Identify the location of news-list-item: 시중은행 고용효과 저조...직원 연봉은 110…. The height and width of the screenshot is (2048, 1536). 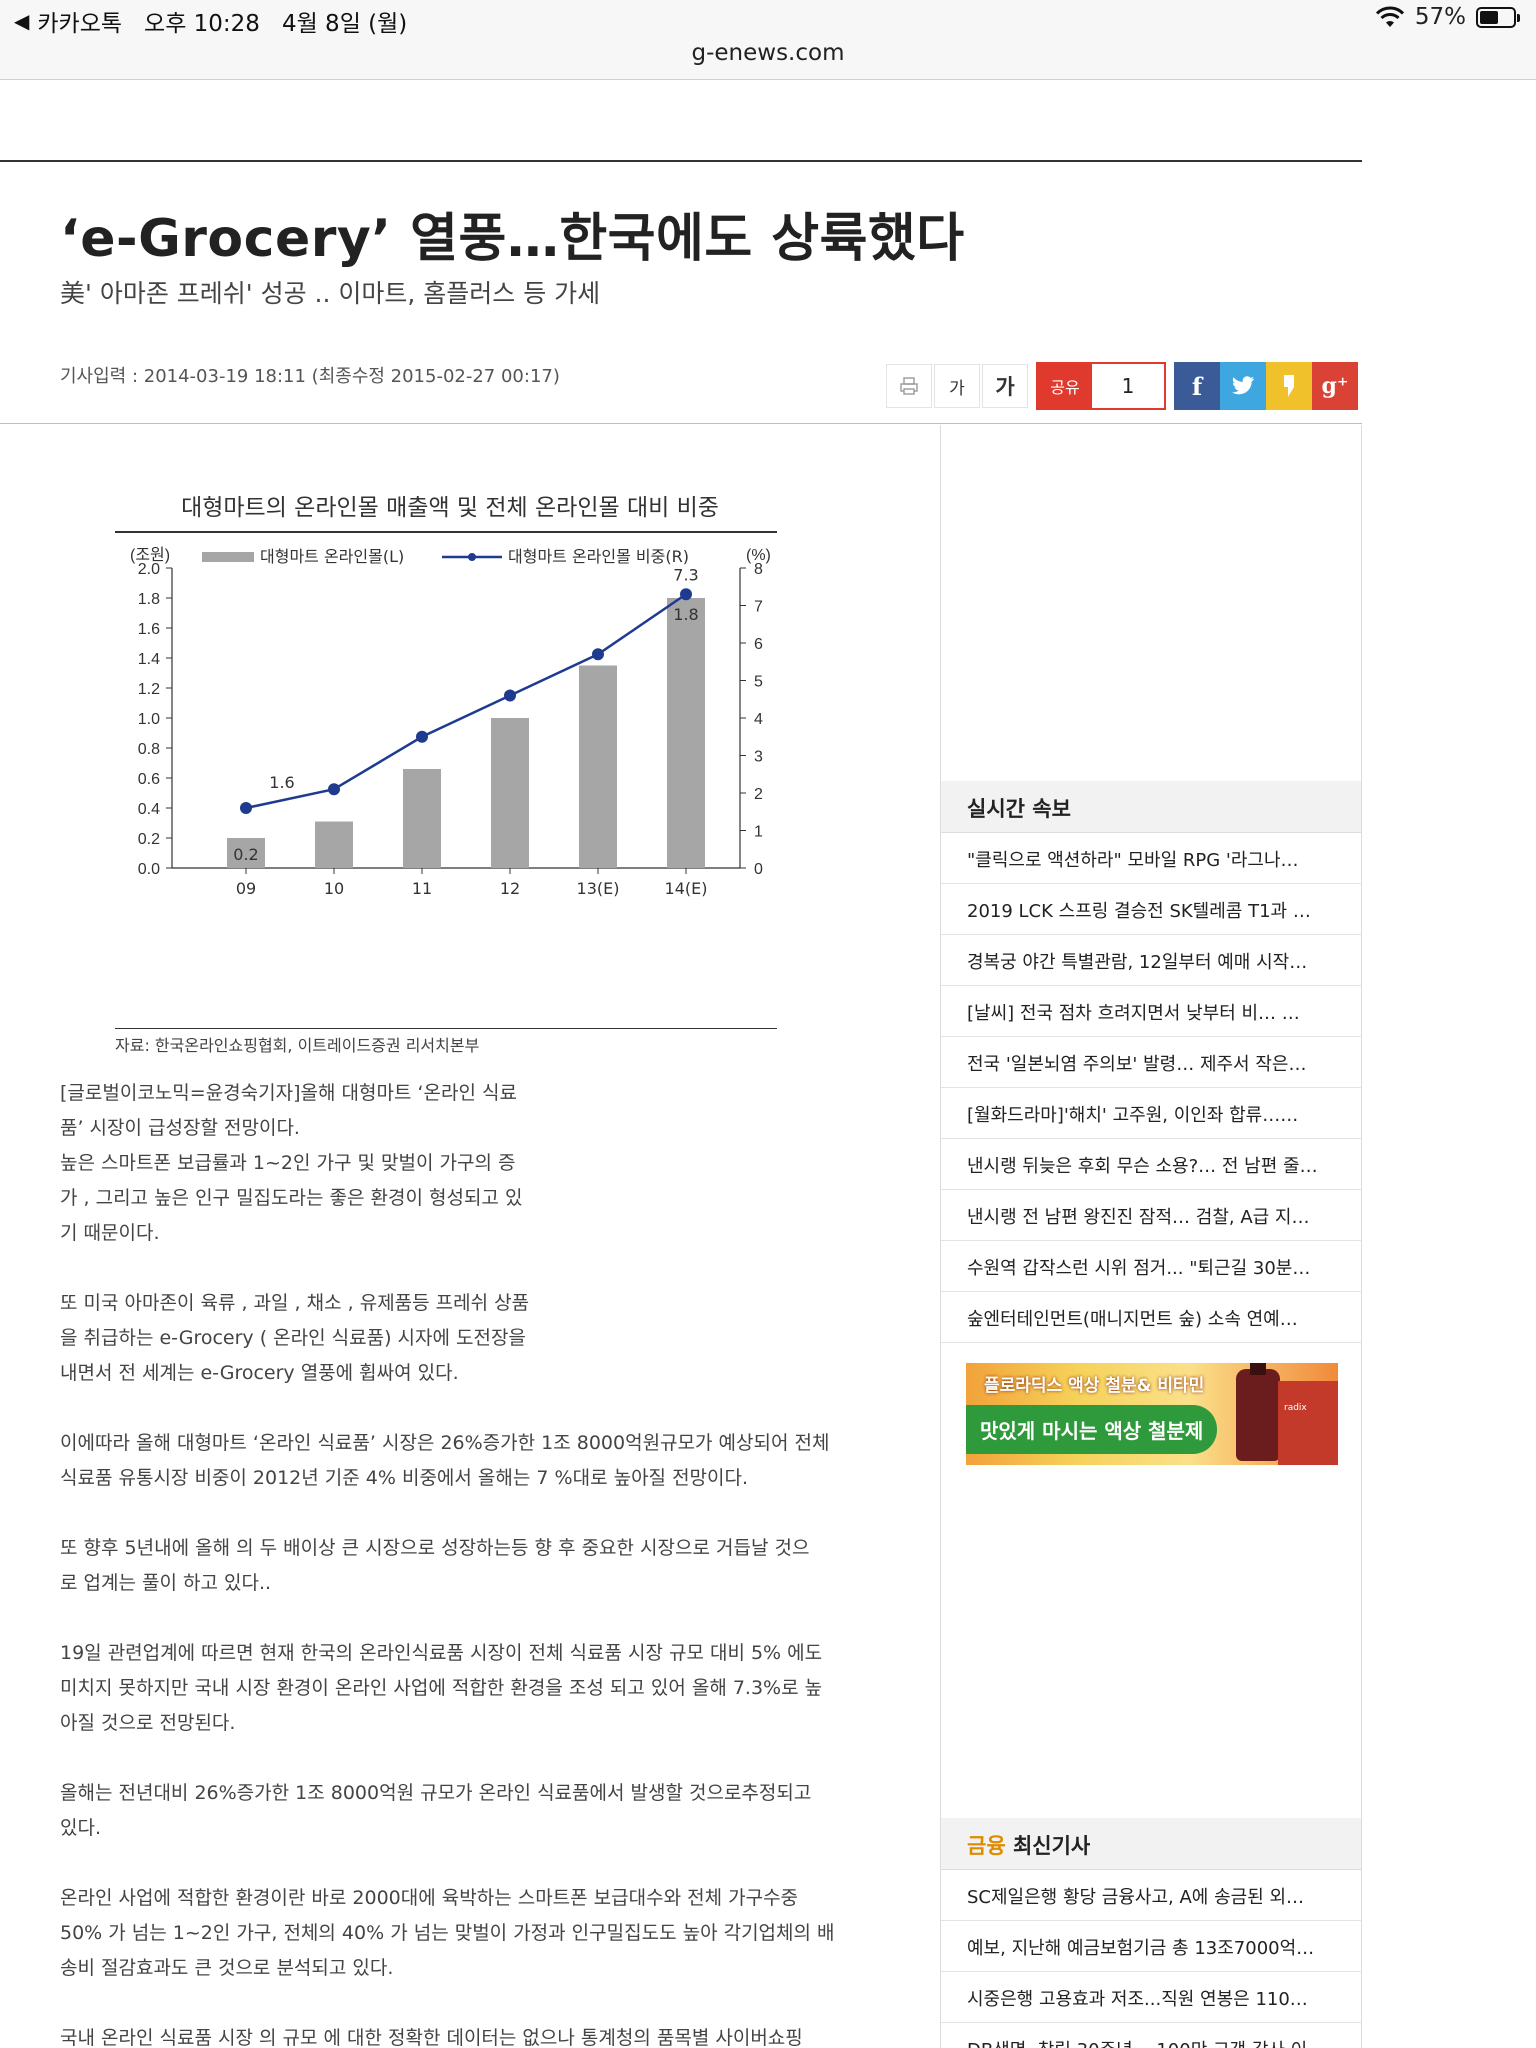
(1151, 1997).